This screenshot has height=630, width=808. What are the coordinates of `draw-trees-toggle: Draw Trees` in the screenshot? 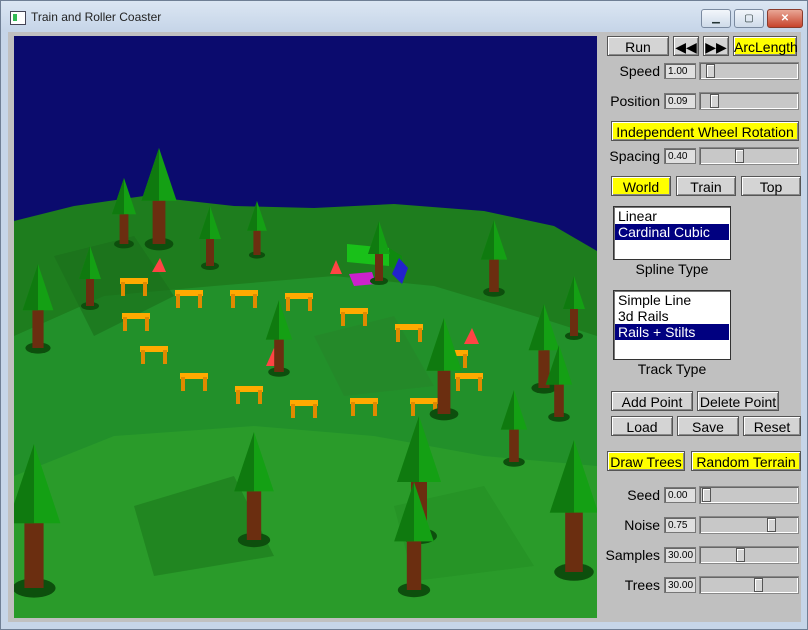 It's located at (646, 461).